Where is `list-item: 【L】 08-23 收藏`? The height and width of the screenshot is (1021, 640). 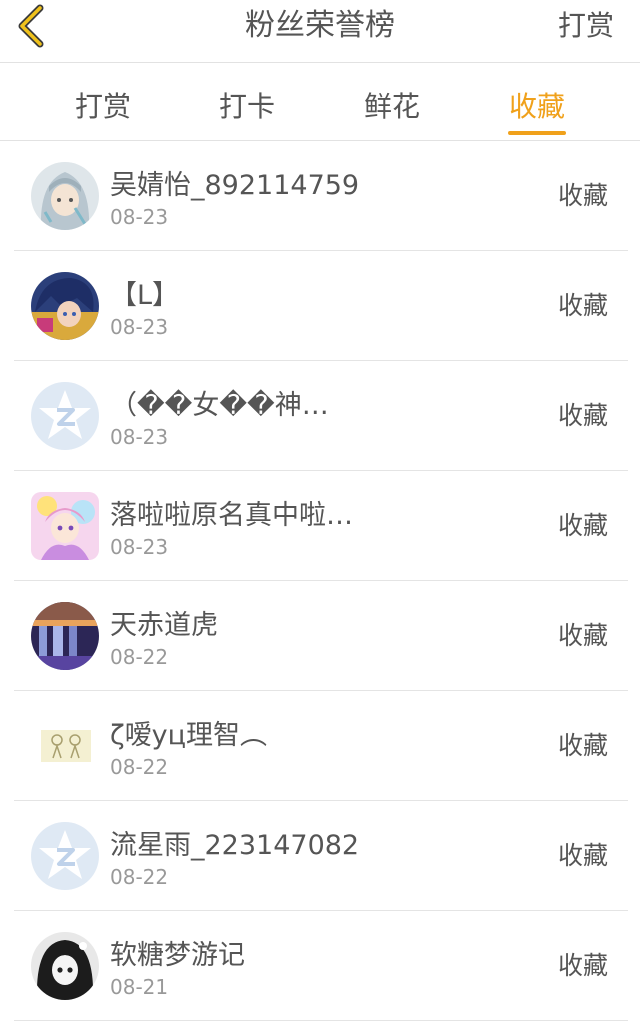 list-item: 【L】 08-23 收藏 is located at coordinates (320, 306).